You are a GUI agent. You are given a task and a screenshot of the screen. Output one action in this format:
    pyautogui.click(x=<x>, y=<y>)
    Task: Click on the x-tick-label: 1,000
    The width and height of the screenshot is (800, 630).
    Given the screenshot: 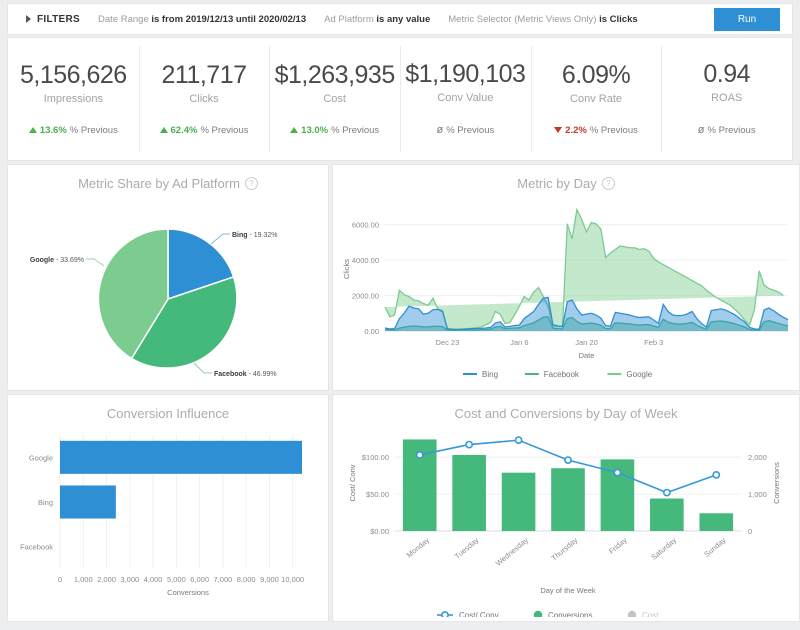 What is the action you would take?
    pyautogui.click(x=83, y=579)
    